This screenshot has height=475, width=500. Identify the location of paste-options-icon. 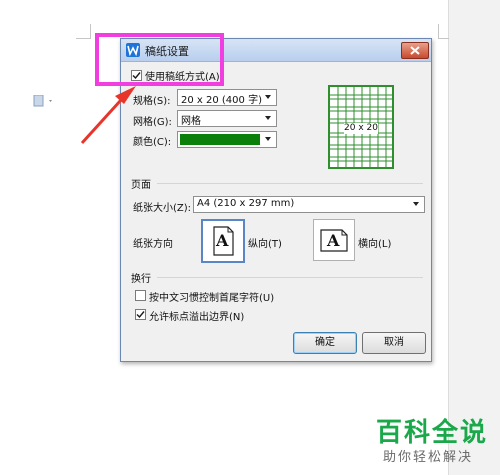
(44, 101).